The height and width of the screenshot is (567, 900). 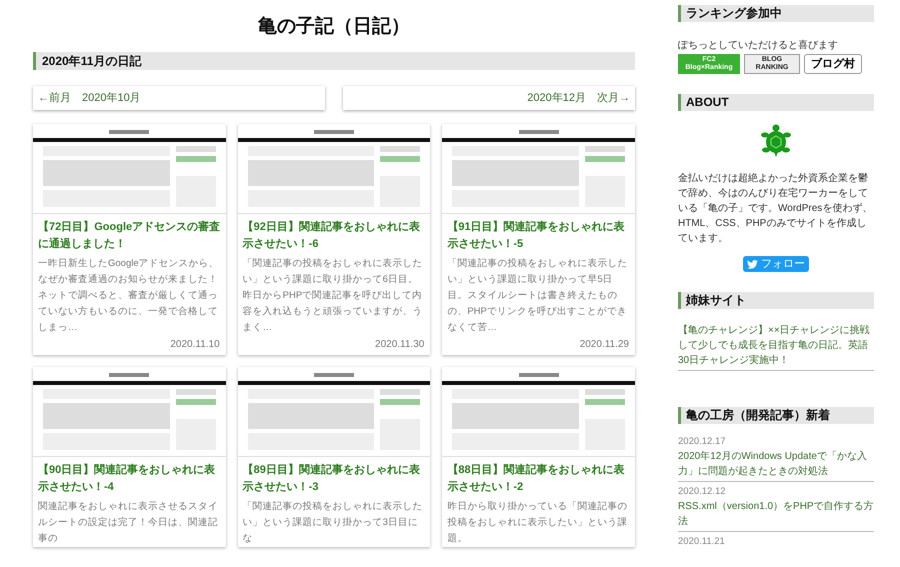 I want to click on sidebar-heading: 姉妹サイト, so click(x=776, y=300).